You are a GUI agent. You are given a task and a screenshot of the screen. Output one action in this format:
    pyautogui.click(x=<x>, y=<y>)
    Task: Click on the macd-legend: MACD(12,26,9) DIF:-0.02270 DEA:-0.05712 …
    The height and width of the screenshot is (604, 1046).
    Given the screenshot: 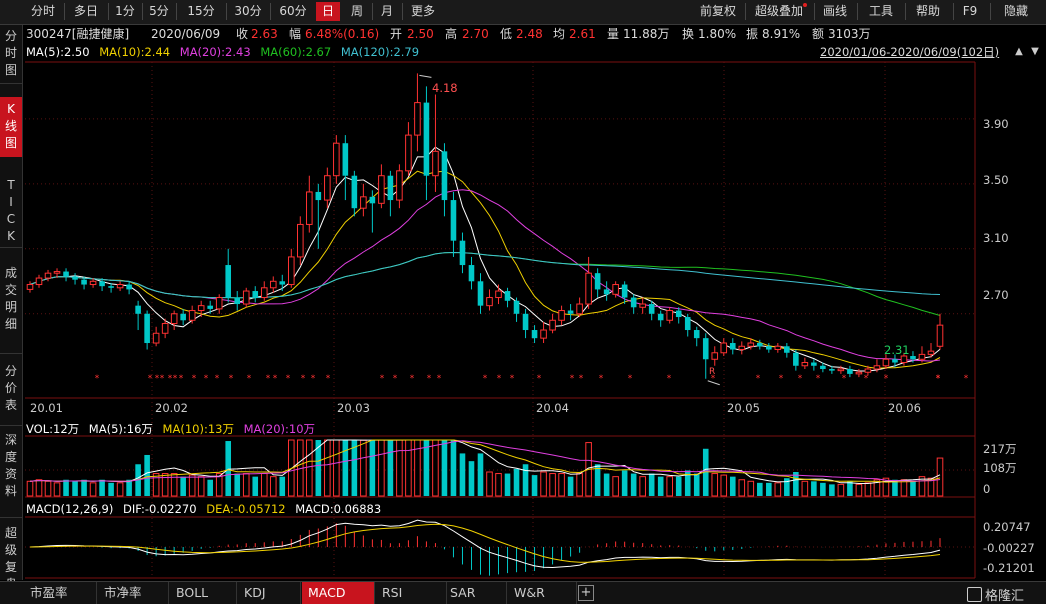 What is the action you would take?
    pyautogui.click(x=206, y=509)
    